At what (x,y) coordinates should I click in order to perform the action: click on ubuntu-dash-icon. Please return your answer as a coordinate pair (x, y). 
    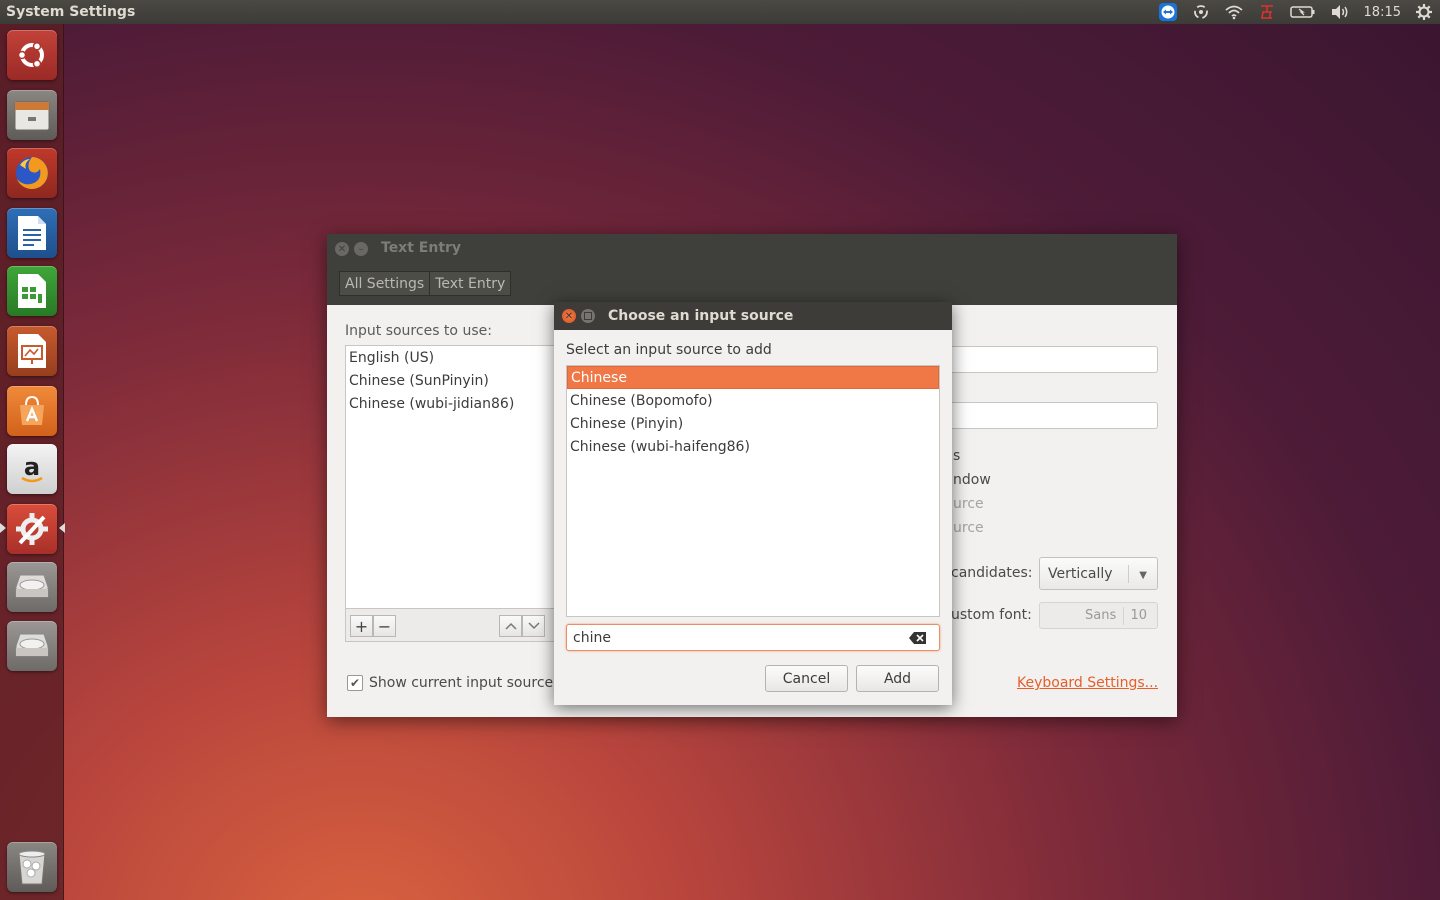
    Looking at the image, I should click on (32, 55).